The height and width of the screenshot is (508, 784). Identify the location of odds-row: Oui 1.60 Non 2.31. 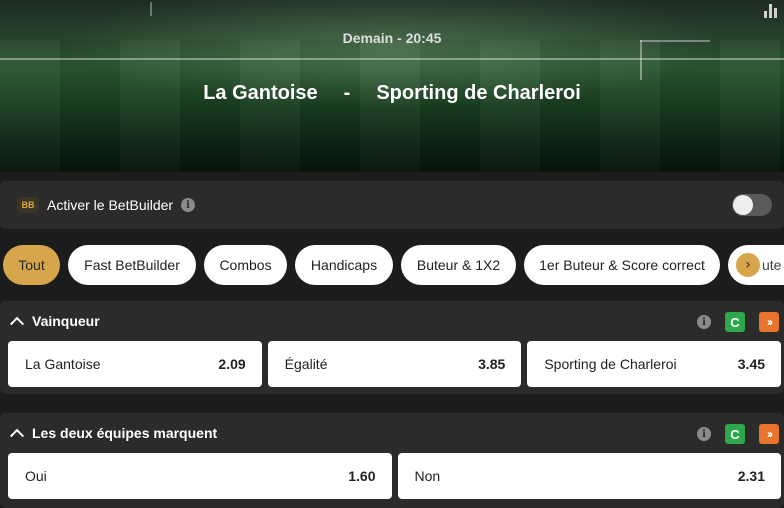
(392, 476).